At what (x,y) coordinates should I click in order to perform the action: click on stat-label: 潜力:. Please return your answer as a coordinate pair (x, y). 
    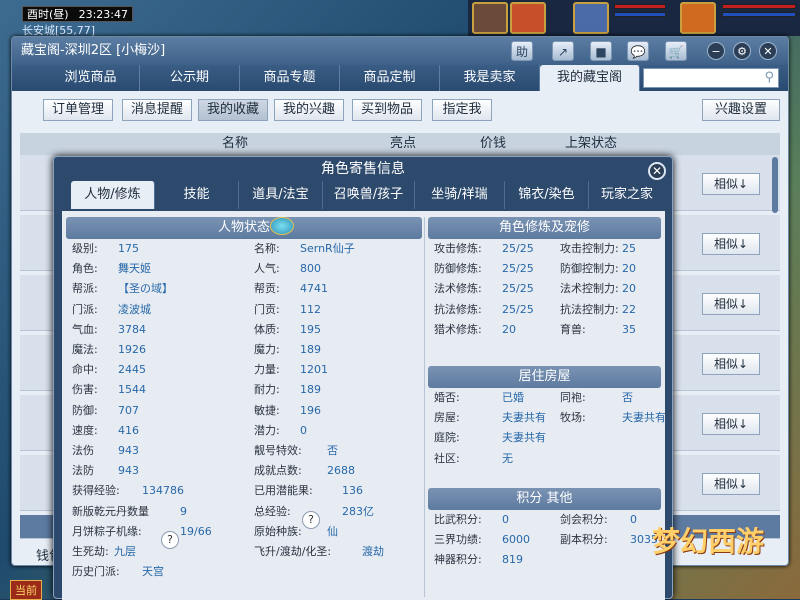
    Looking at the image, I should click on (267, 430).